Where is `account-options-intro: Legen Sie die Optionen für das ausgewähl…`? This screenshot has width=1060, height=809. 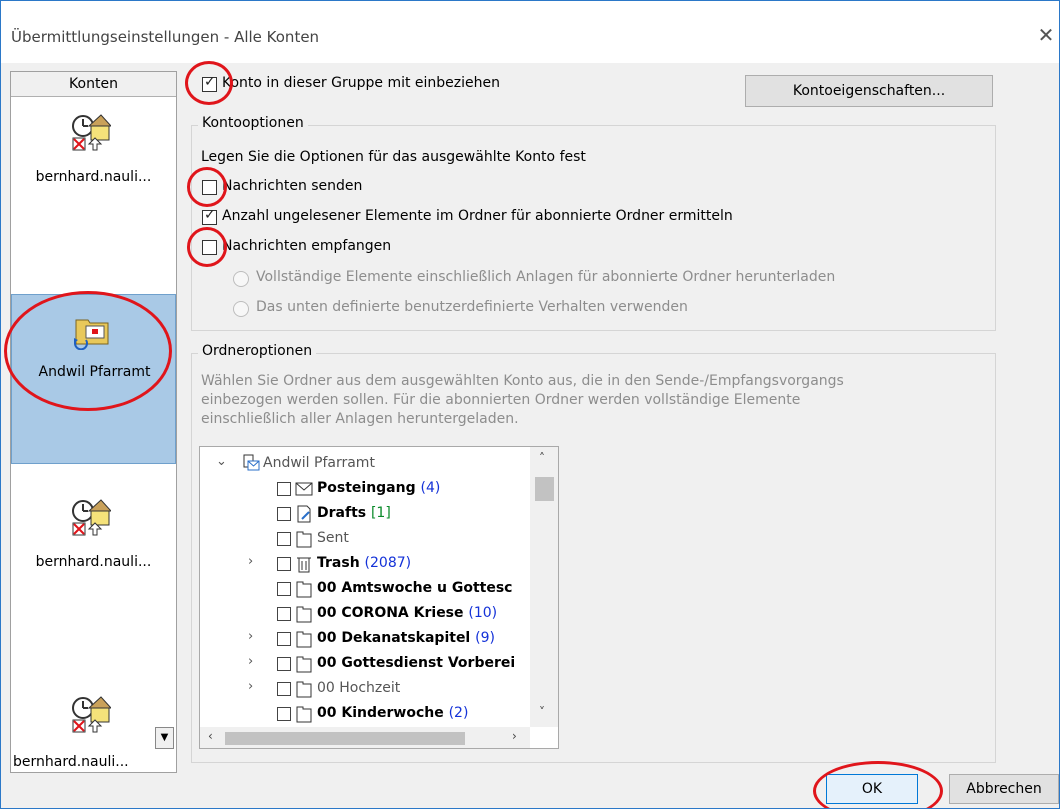 account-options-intro: Legen Sie die Optionen für das ausgewähl… is located at coordinates (393, 157).